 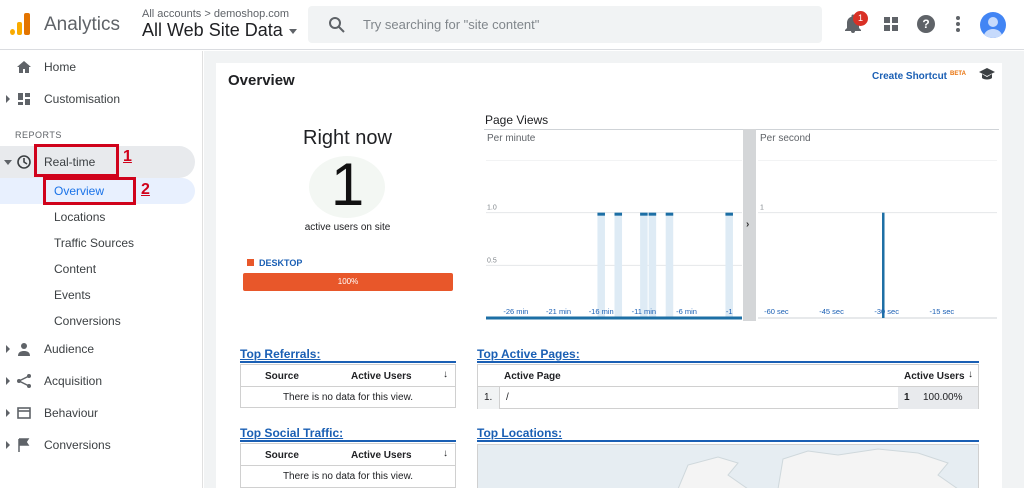 I want to click on notification-badge: 1, so click(x=860, y=18).